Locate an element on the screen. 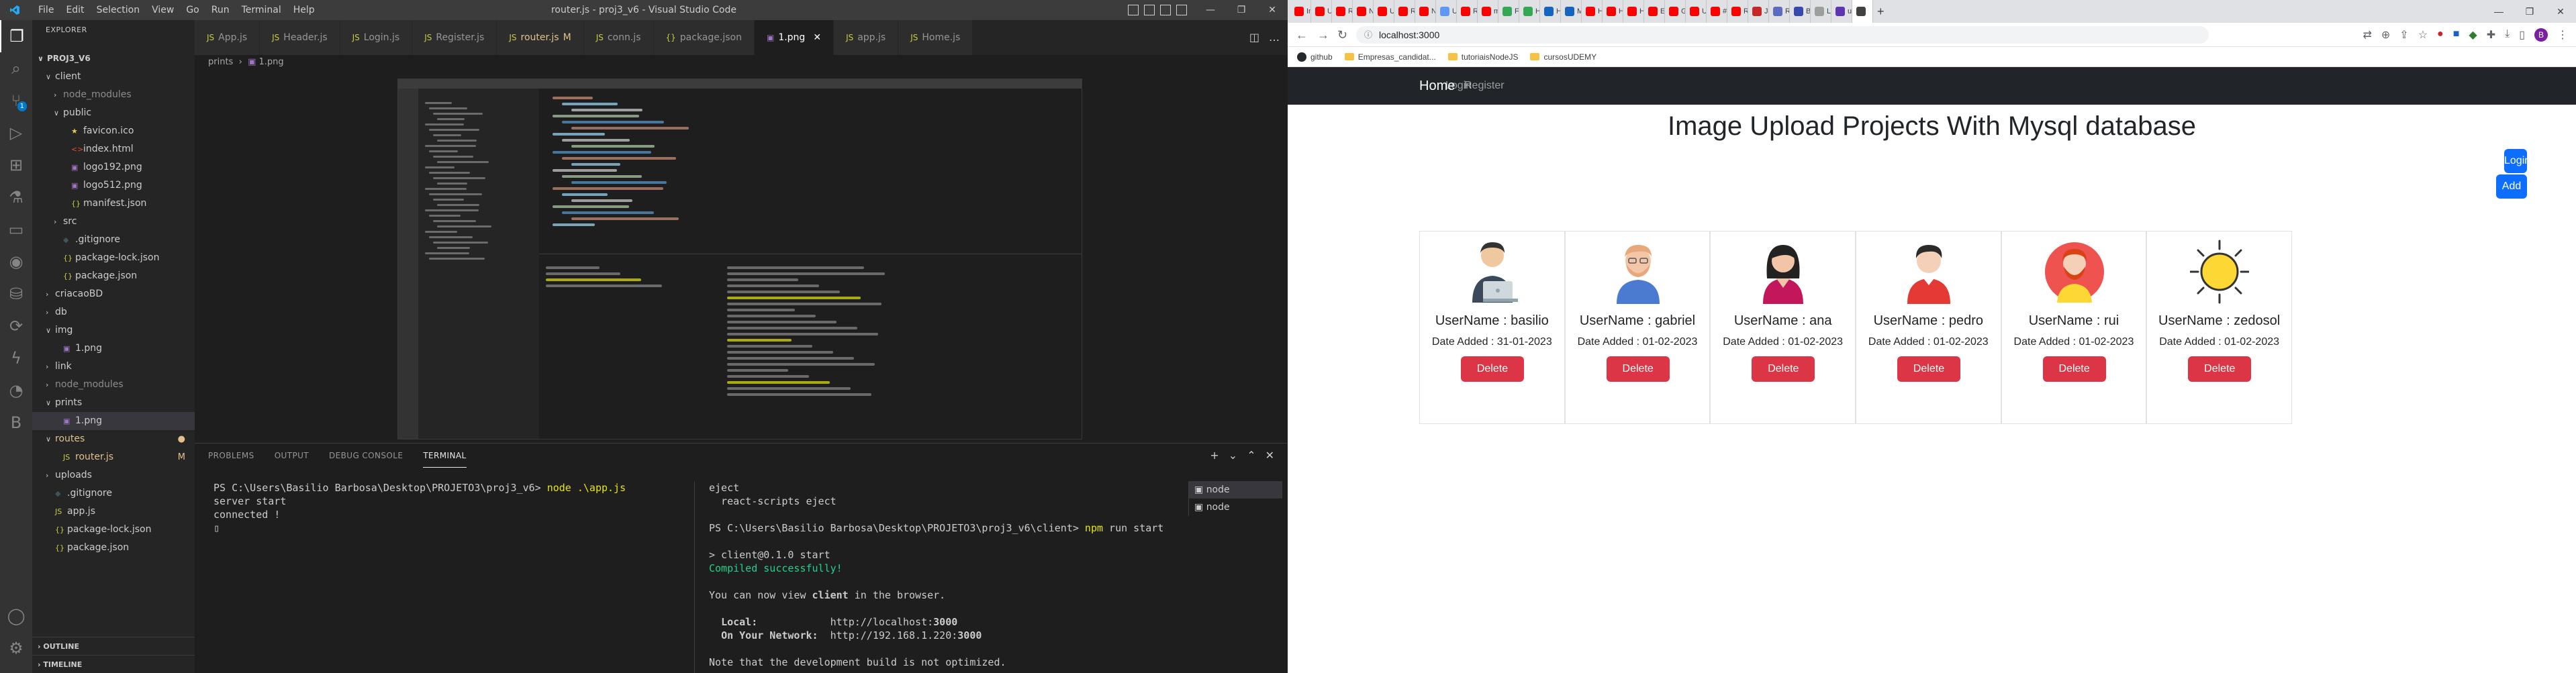 This screenshot has height=673, width=2576. browser-tab: Ger is located at coordinates (1675, 12).